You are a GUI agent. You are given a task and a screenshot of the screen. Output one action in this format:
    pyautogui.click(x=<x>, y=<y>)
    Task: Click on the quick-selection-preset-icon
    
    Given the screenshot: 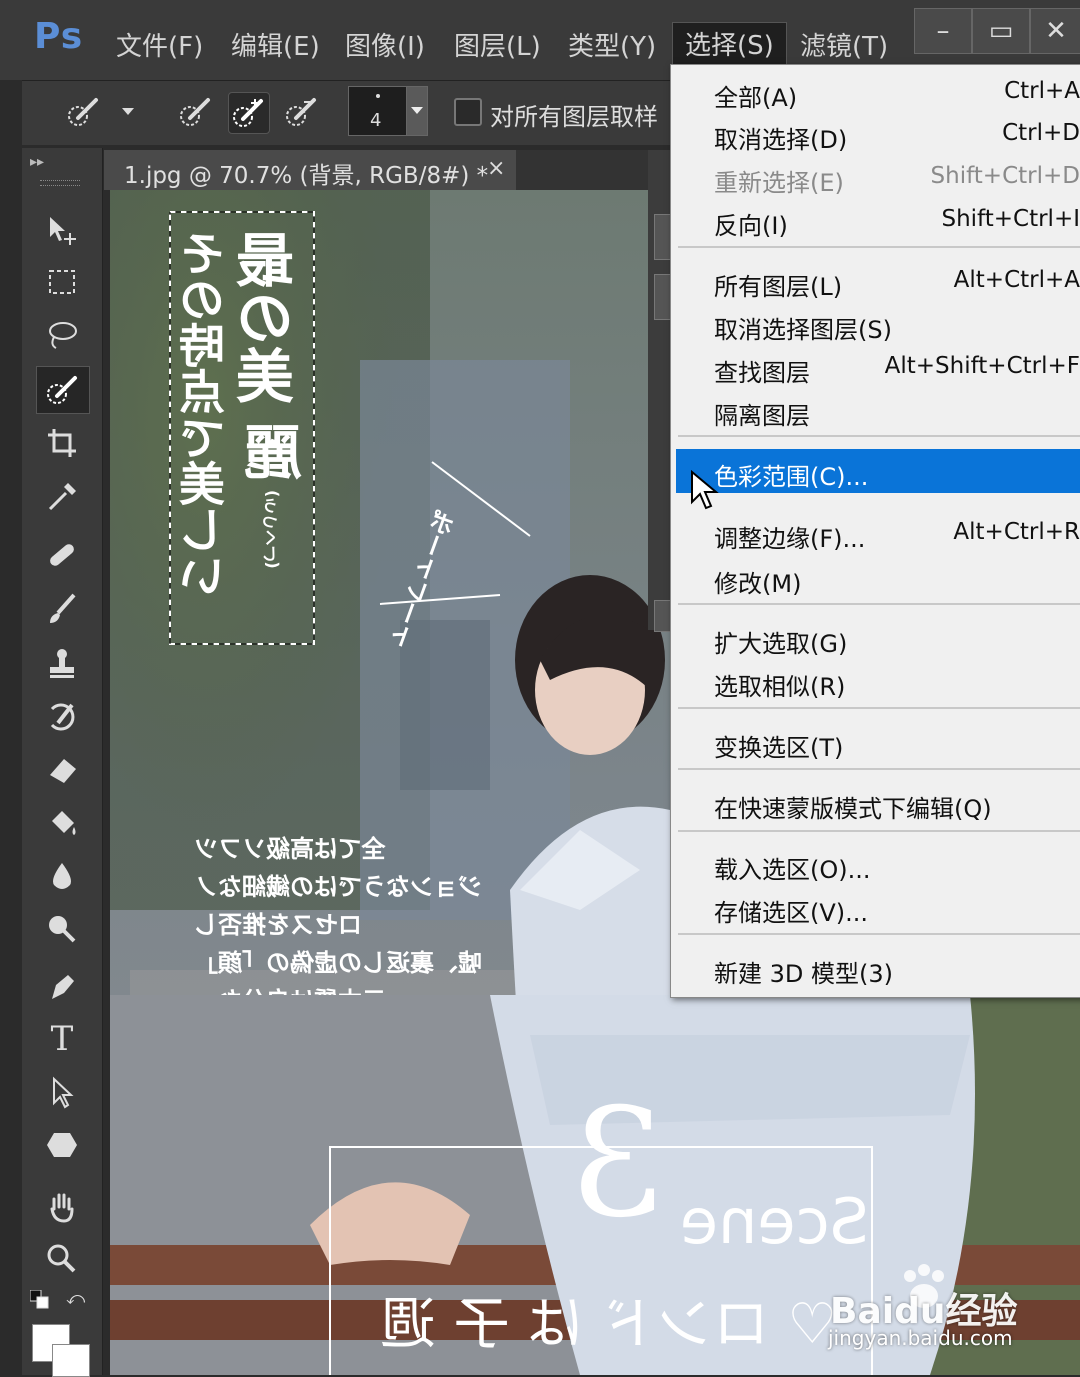 What is the action you would take?
    pyautogui.click(x=84, y=112)
    